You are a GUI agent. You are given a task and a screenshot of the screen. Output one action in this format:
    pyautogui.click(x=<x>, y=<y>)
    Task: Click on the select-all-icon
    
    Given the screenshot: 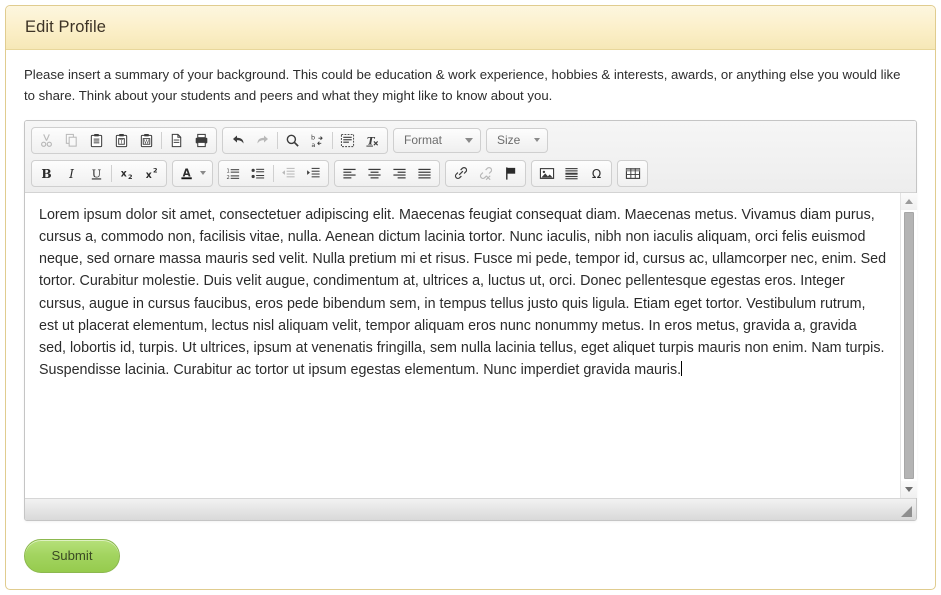 What is the action you would take?
    pyautogui.click(x=347, y=140)
    